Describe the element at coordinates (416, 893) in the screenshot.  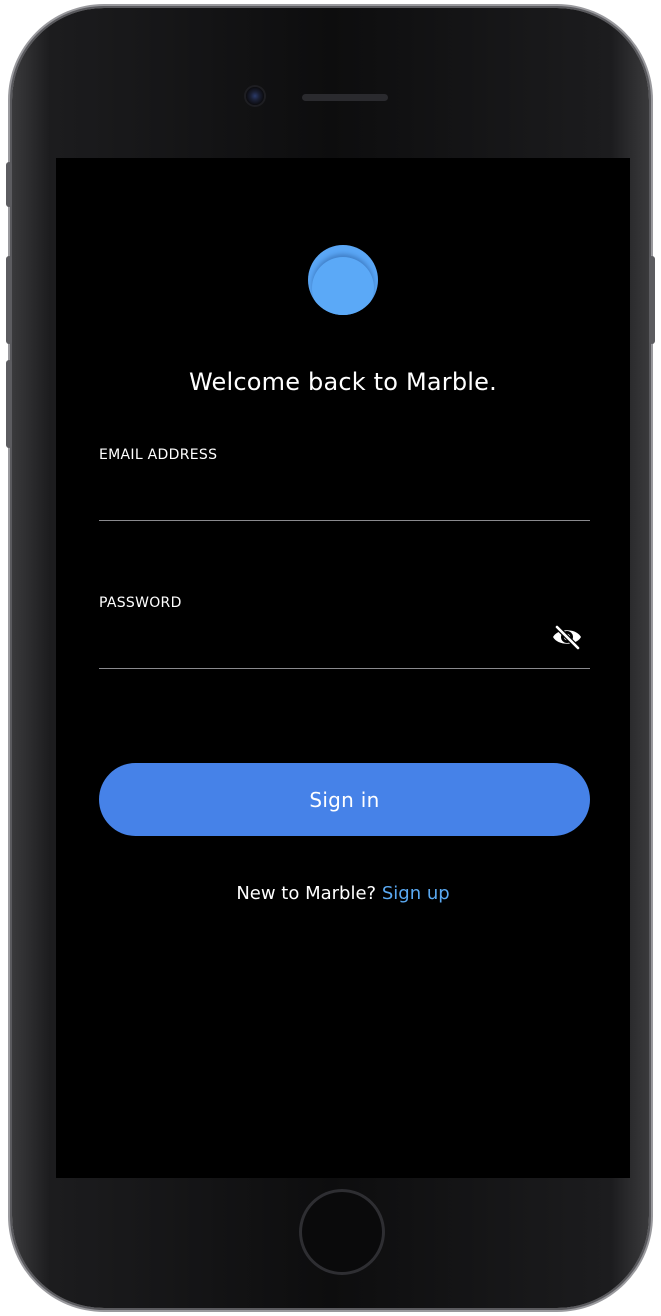
I see `sign-up-link: Sign up` at that location.